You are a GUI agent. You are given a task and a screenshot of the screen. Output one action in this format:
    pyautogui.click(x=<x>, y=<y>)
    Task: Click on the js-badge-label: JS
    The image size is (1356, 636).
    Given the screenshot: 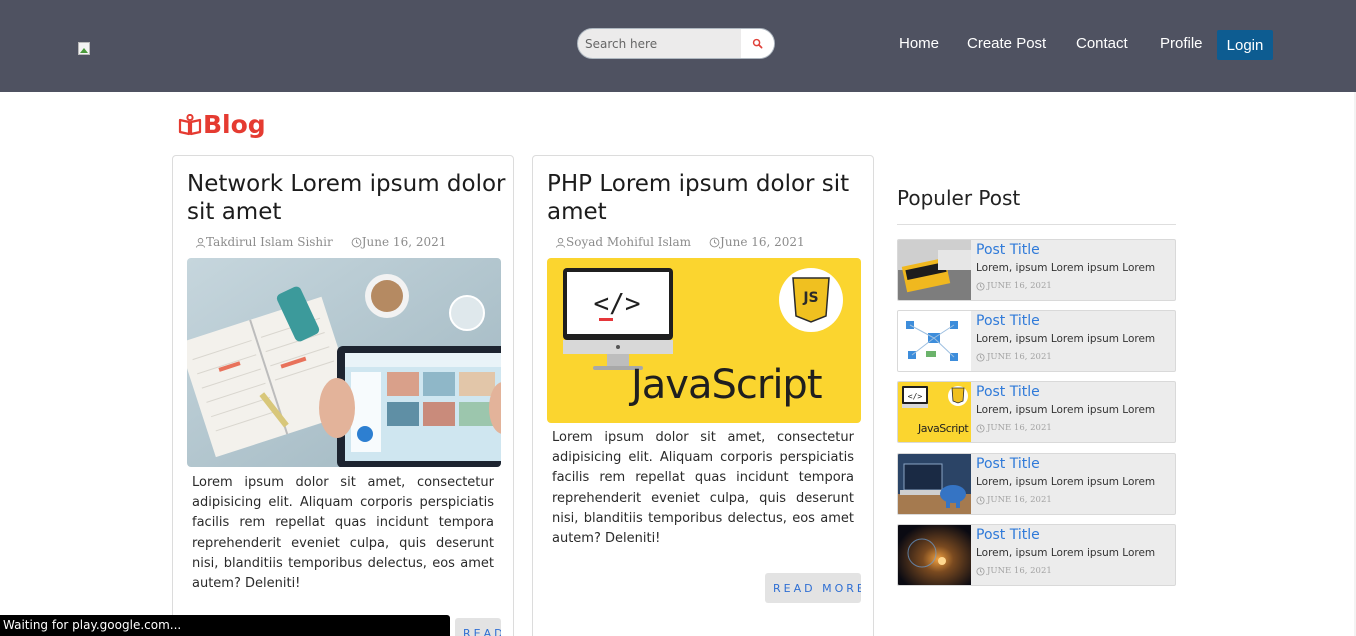 What is the action you would take?
    pyautogui.click(x=811, y=298)
    